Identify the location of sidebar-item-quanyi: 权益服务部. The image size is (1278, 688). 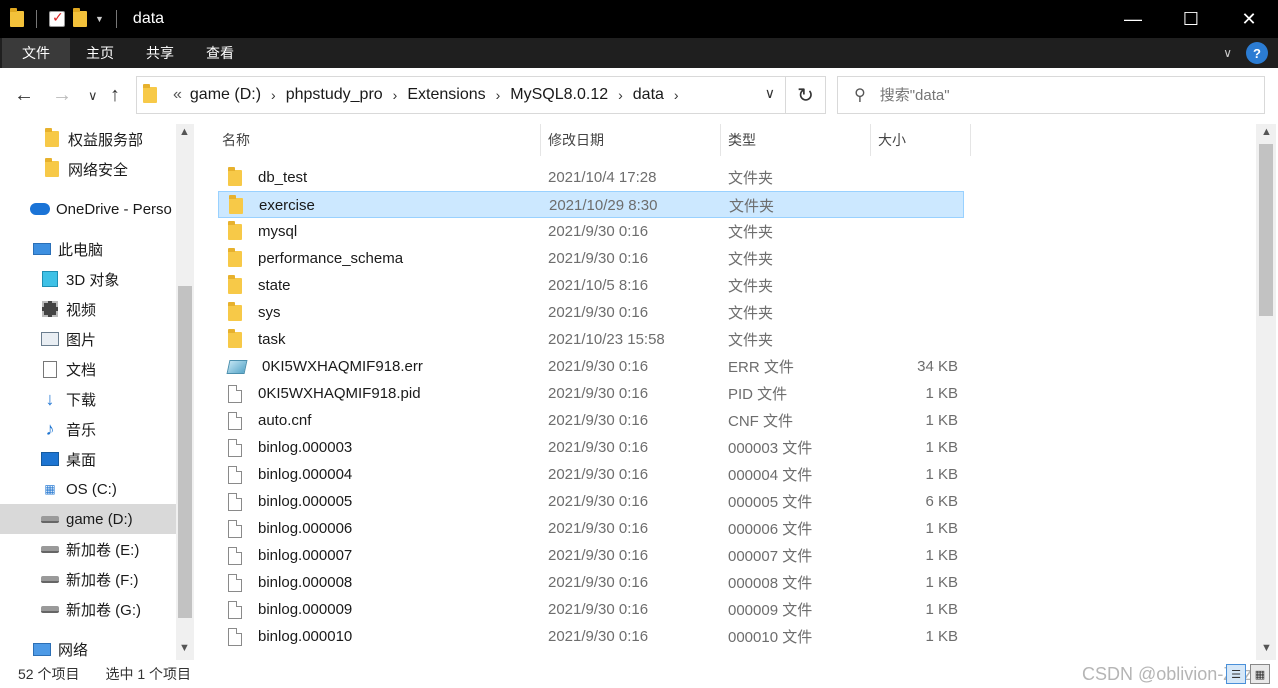
(109, 139).